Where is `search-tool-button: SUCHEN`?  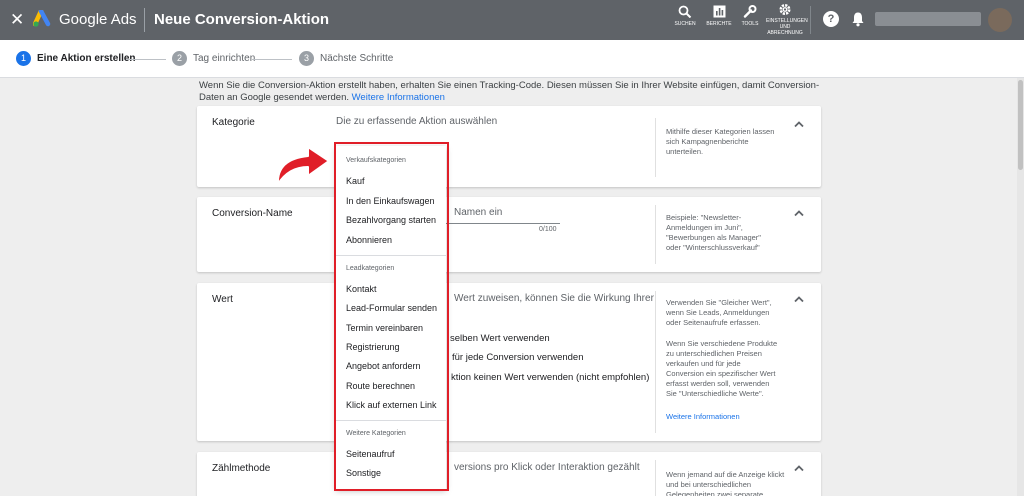
search-tool-button: SUCHEN is located at coordinates (685, 16).